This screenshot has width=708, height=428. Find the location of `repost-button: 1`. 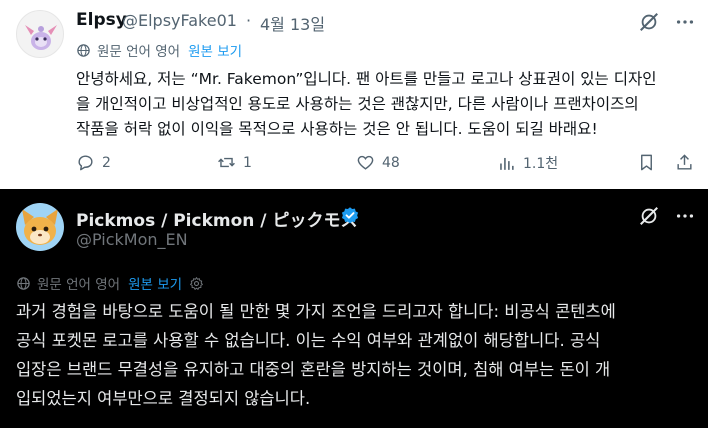

repost-button: 1 is located at coordinates (234, 162).